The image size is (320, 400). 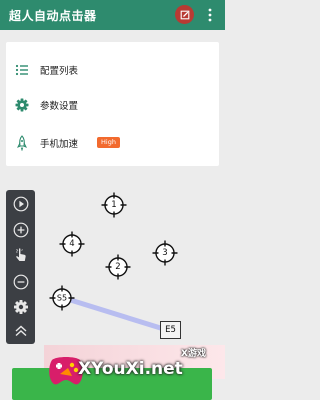 I want to click on more-options-button, so click(x=210, y=15).